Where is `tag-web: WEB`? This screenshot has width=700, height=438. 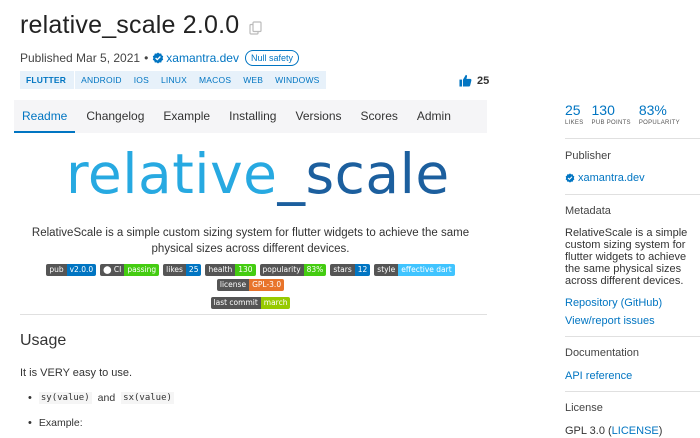
tag-web: WEB is located at coordinates (253, 80).